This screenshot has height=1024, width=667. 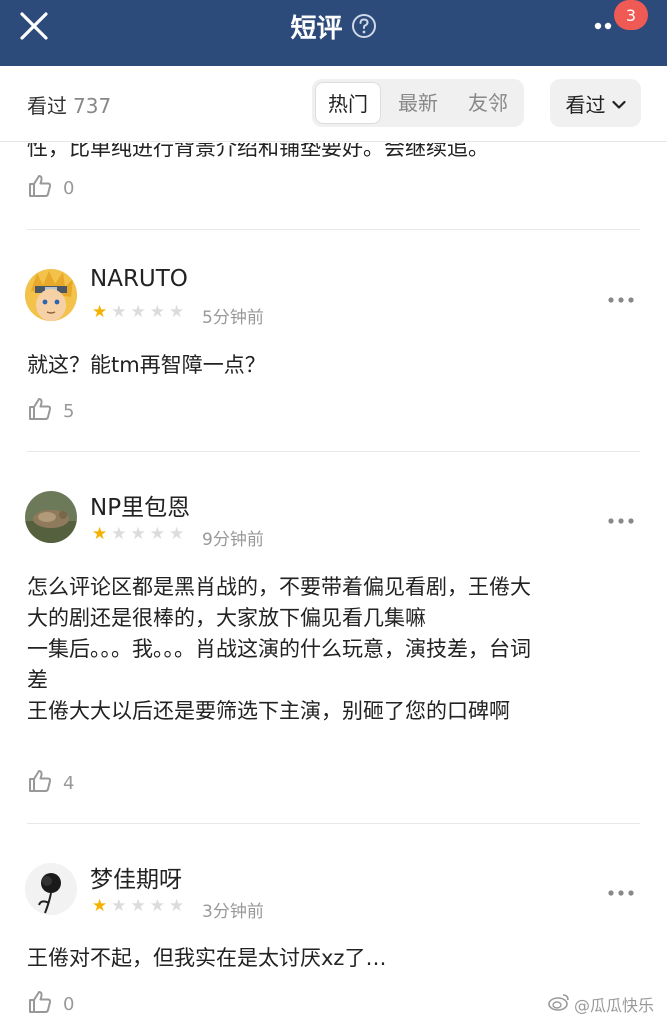 What do you see at coordinates (37, 680) in the screenshot?
I see `comment-line: 差` at bounding box center [37, 680].